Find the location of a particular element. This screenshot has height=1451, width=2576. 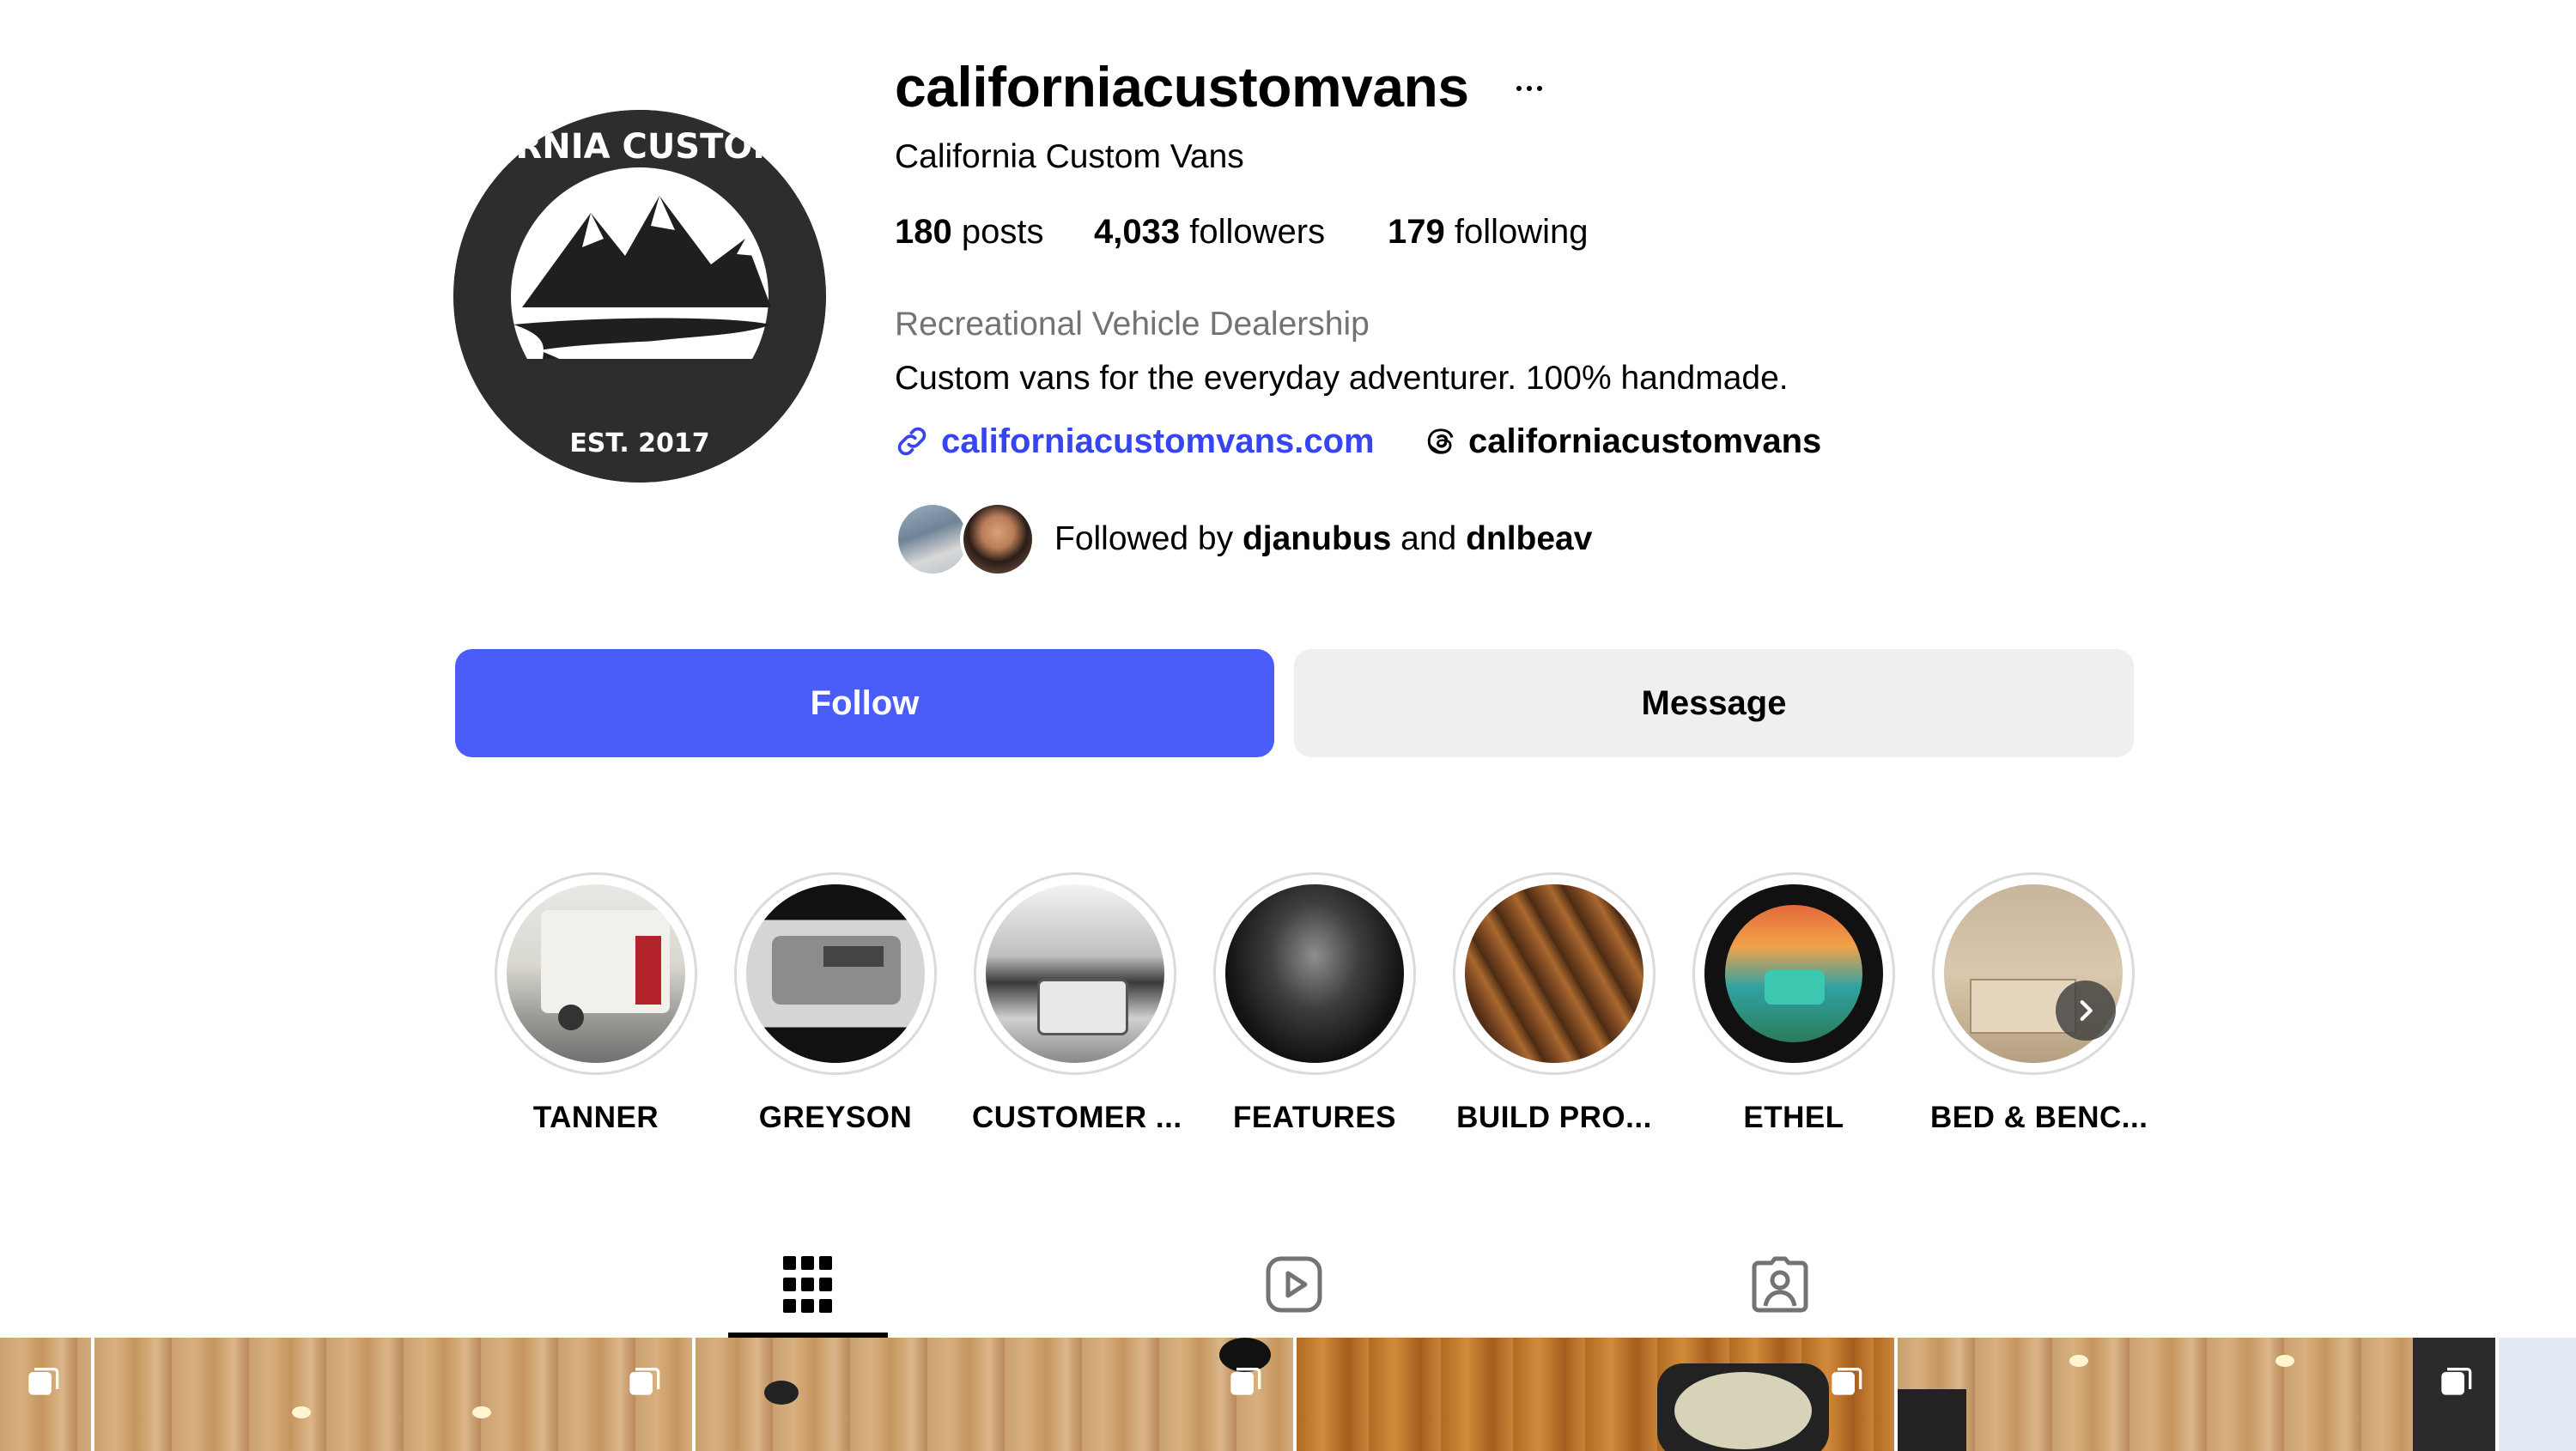

logo-text: CALIFORNIA CUSTOM VANS is located at coordinates (640, 147).